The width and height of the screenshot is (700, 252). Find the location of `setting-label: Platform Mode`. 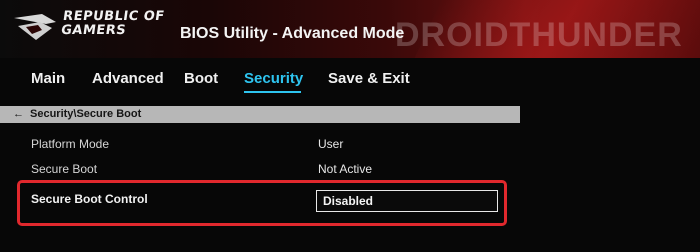

setting-label: Platform Mode is located at coordinates (70, 144).